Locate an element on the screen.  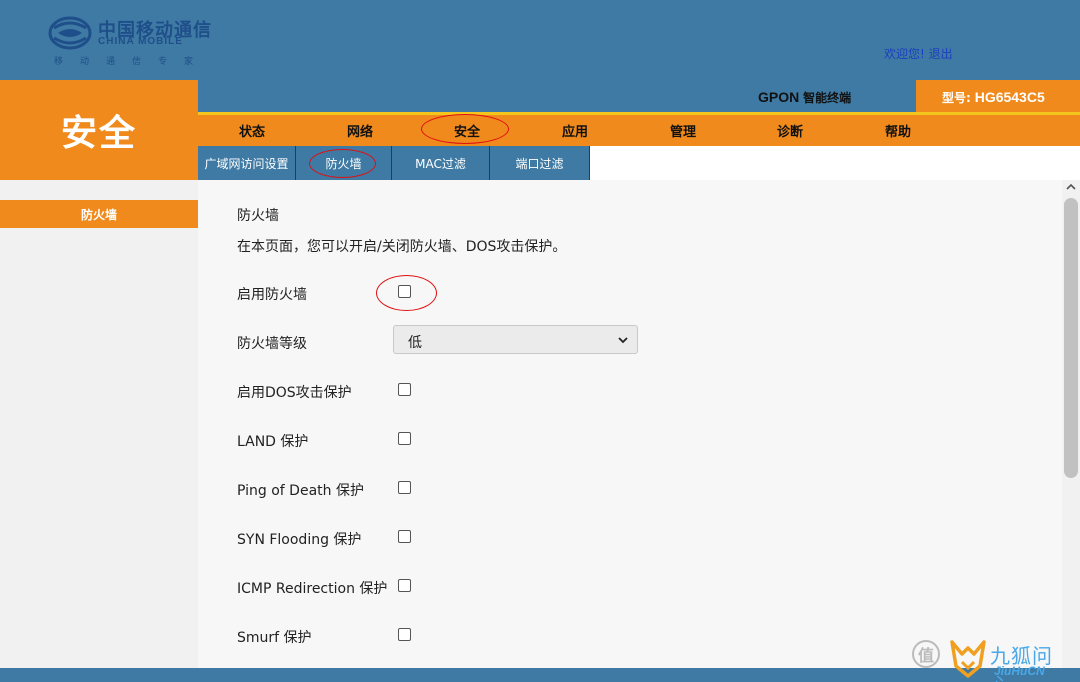
product-name: GPON 智能终端 is located at coordinates (804, 97).